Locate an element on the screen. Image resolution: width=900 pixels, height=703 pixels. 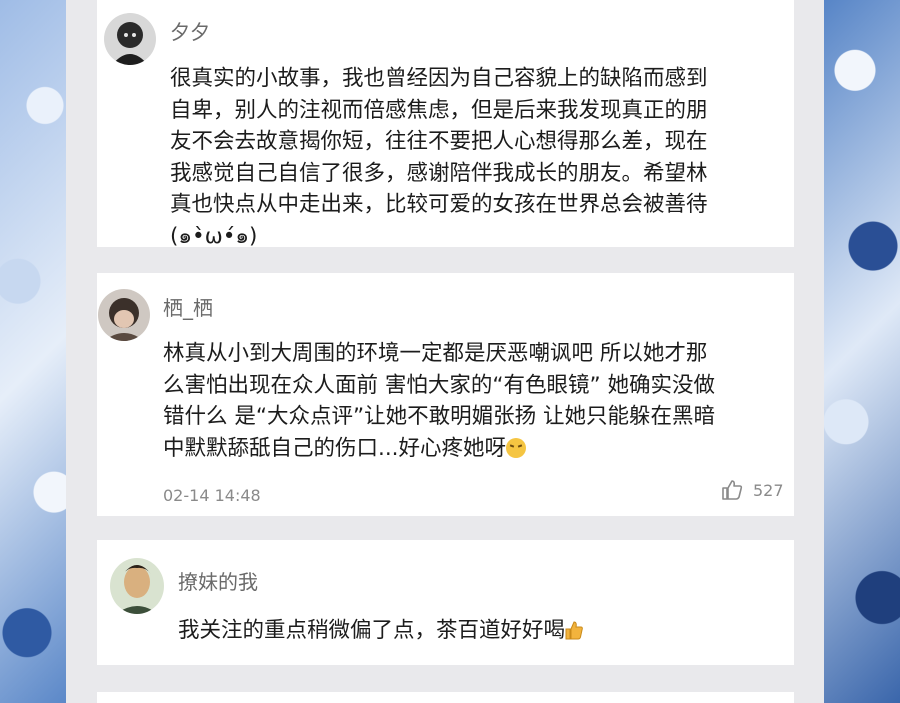
comment-text: 我关注的重点稍微偏了点，茶百道好好喝 is located at coordinates (380, 631).